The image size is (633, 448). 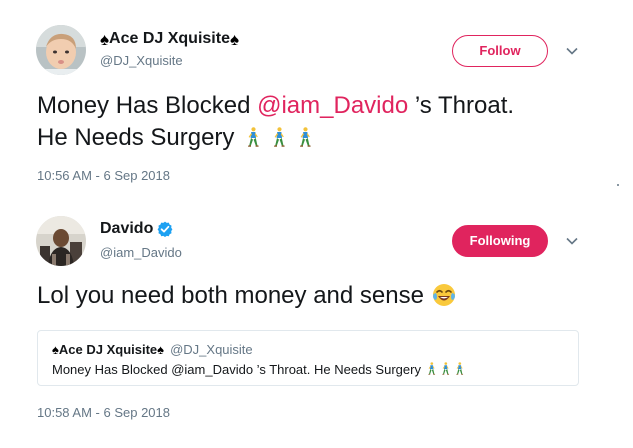 I want to click on display-name: Davido, so click(x=126, y=229).